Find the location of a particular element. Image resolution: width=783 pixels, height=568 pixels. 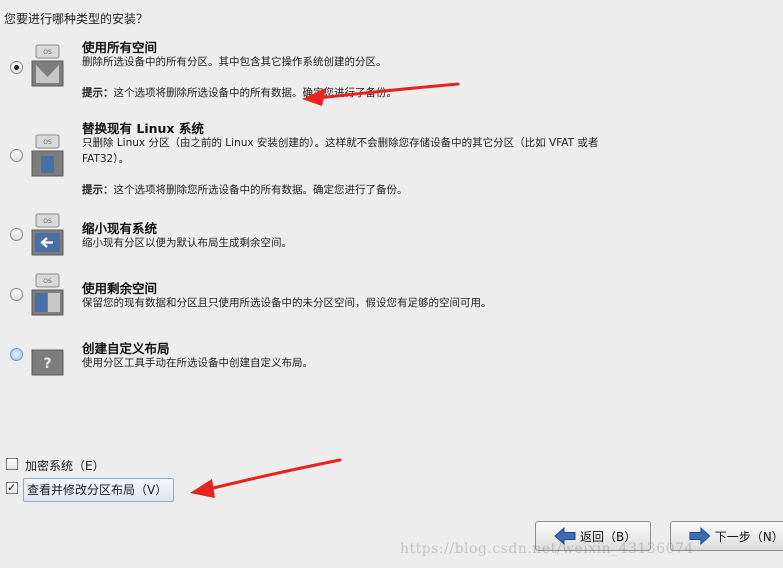

option-description: 保留您的现有数据和分区且只使用所选设备中的未分区空间，假设您有足够的空间可用。 is located at coordinates (287, 303).